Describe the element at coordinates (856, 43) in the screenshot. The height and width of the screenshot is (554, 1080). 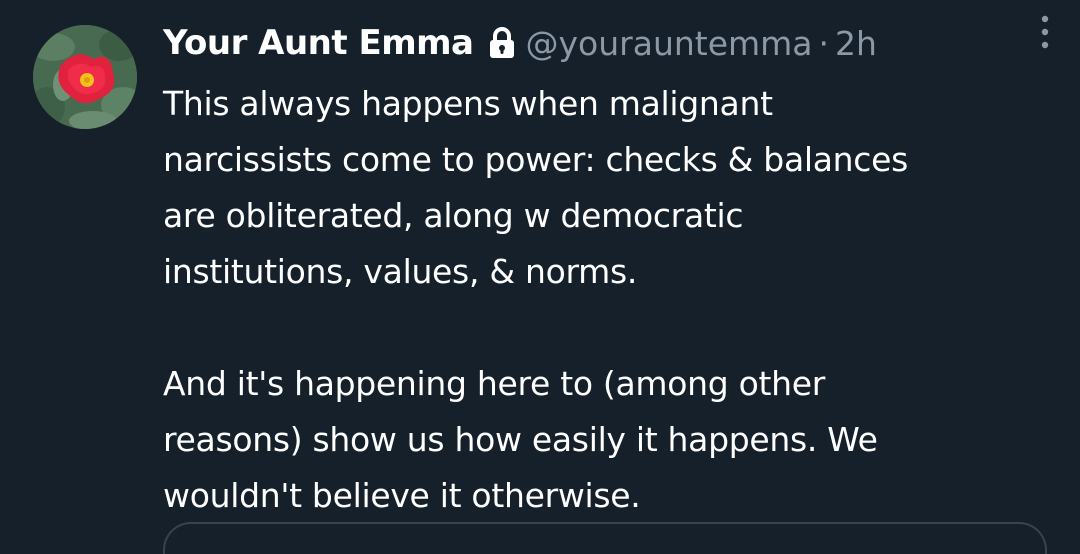
I see `timestamp: 2h` at that location.